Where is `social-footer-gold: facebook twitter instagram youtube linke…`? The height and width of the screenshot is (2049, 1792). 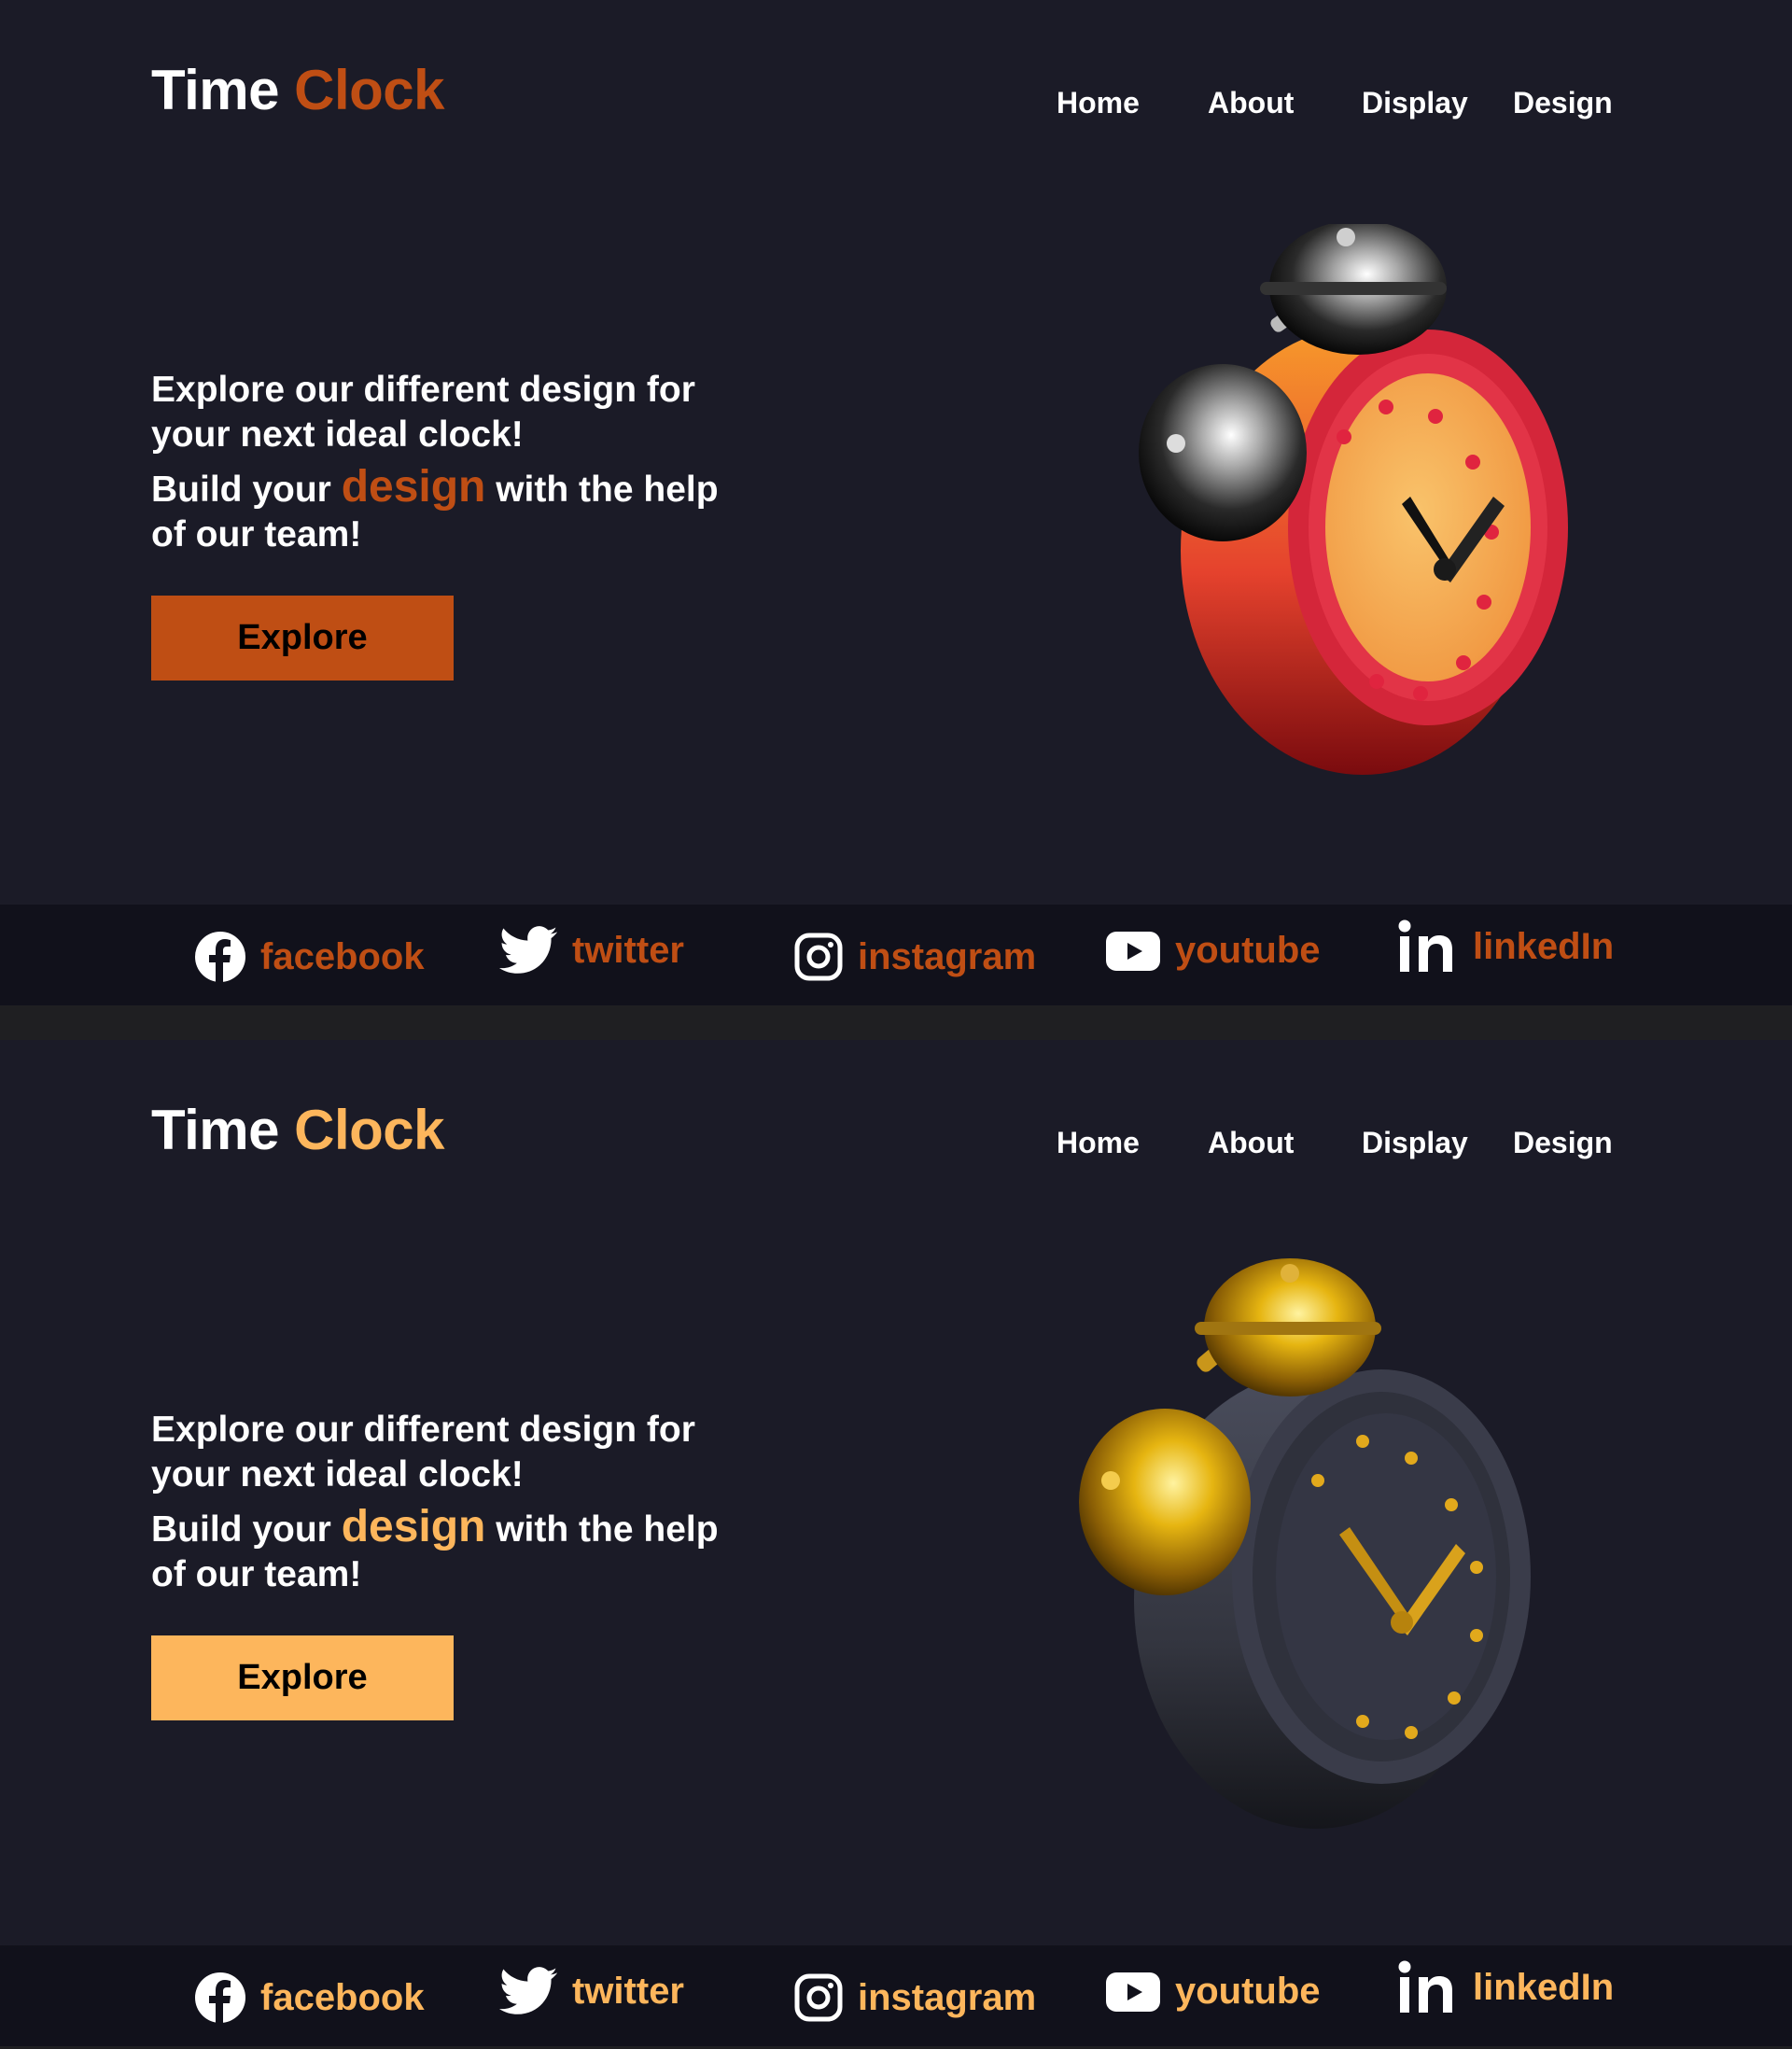
social-footer-gold: facebook twitter instagram youtube linke… is located at coordinates (896, 1995).